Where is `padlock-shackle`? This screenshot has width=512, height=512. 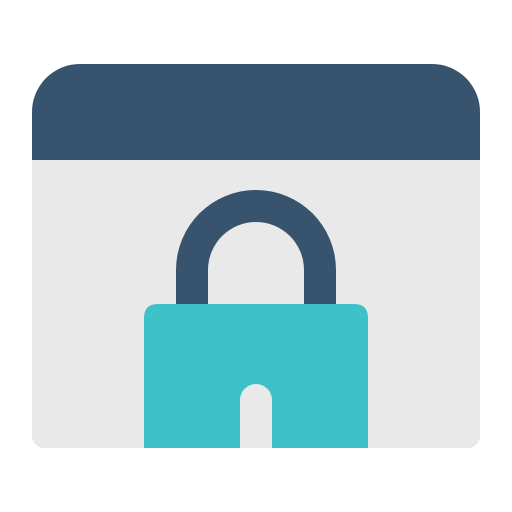
padlock-shackle is located at coordinates (256, 247).